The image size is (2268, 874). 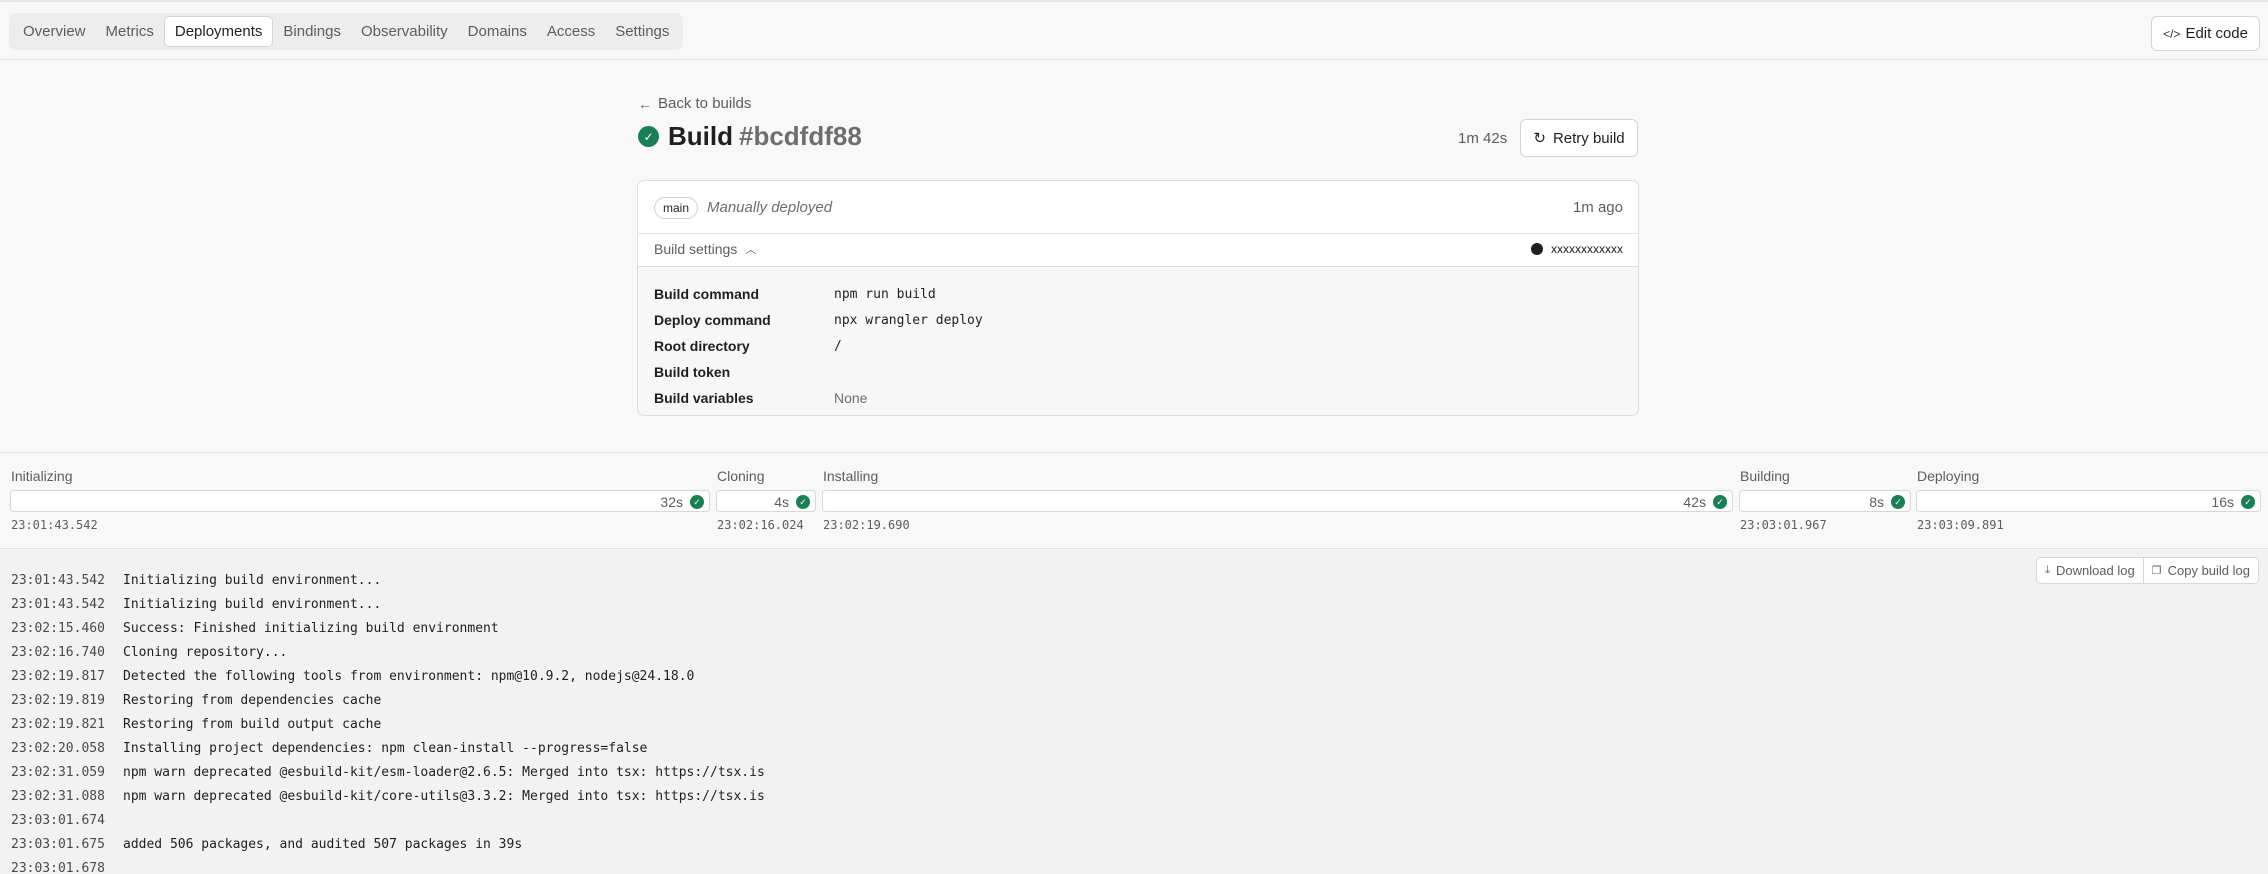 I want to click on tab-metrics: Metrics, so click(x=130, y=31).